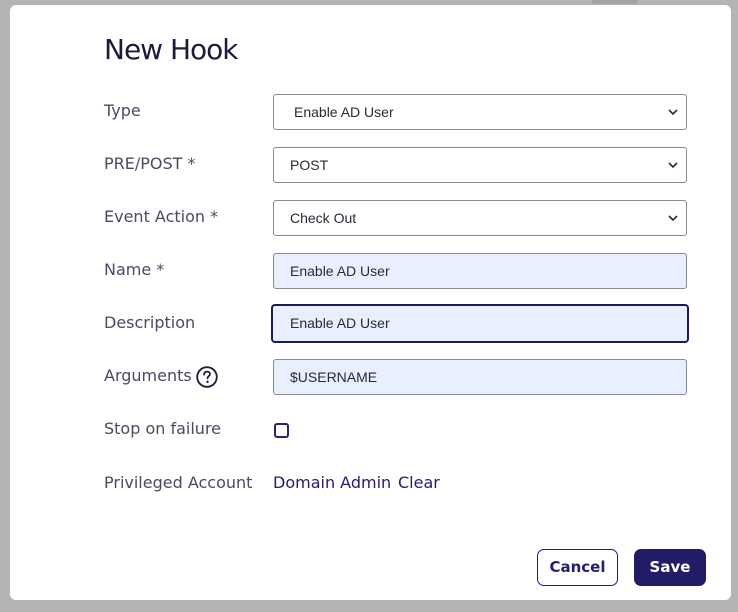  What do you see at coordinates (323, 218) in the screenshot?
I see `event-action-select-value: Check Out` at bounding box center [323, 218].